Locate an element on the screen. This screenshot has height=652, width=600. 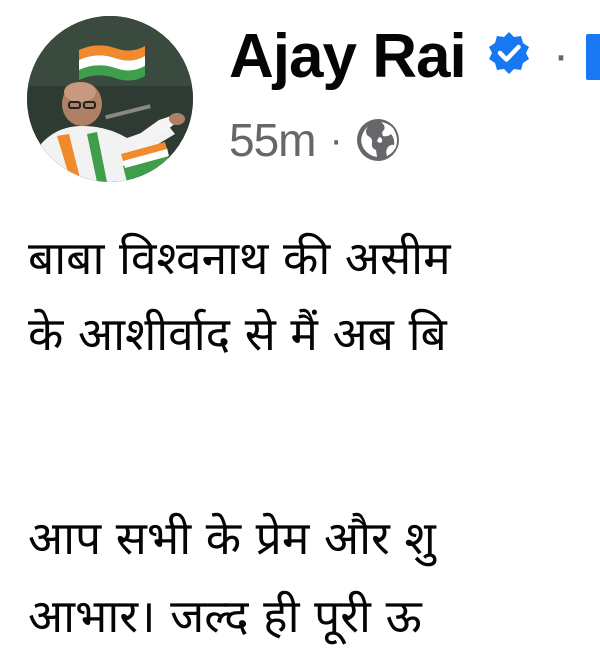
avatar is located at coordinates (110, 99).